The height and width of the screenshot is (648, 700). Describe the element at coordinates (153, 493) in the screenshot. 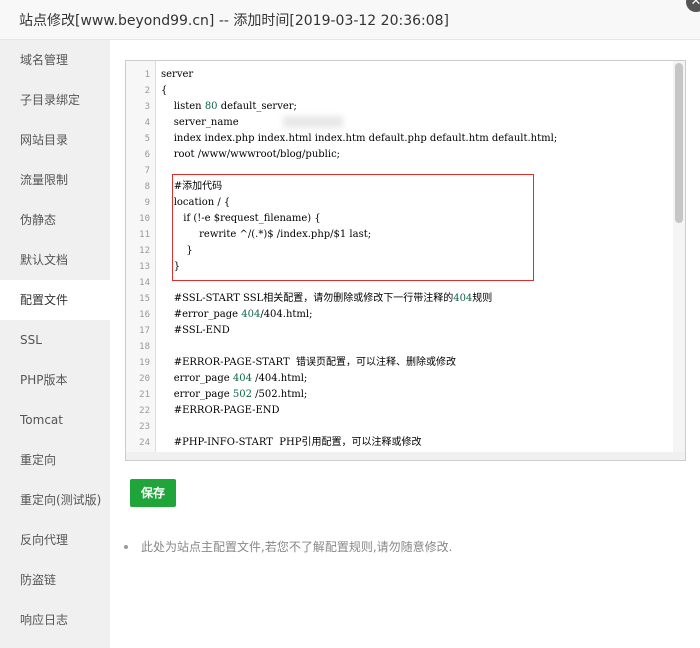

I see `save-button: 保存` at that location.